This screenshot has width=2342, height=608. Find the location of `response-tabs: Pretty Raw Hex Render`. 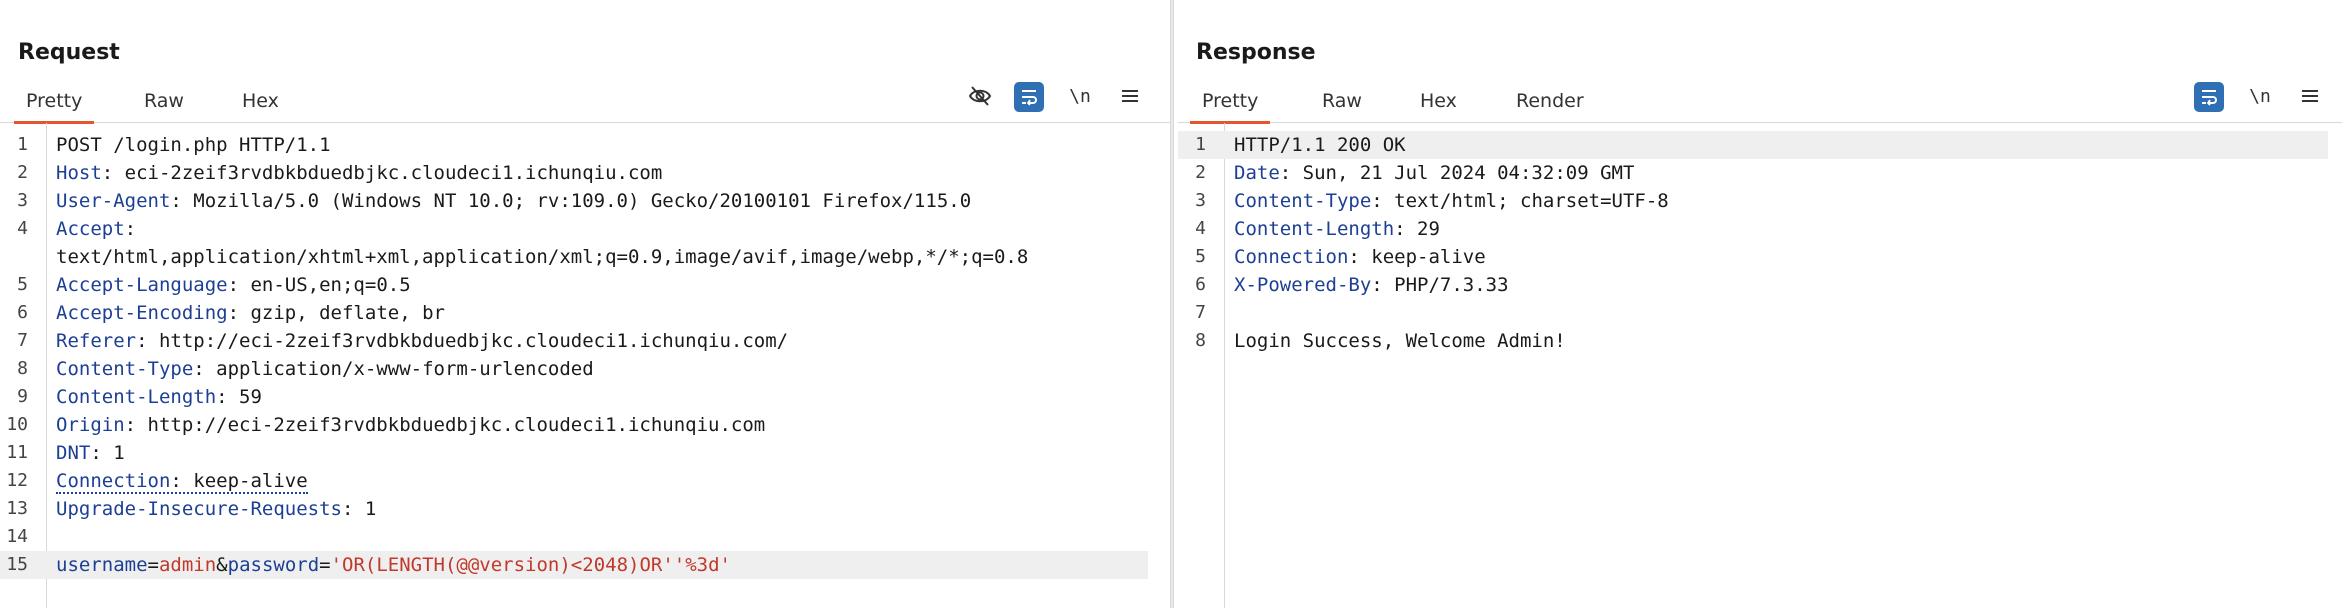

response-tabs: Pretty Raw Hex Render is located at coordinates (1760, 104).